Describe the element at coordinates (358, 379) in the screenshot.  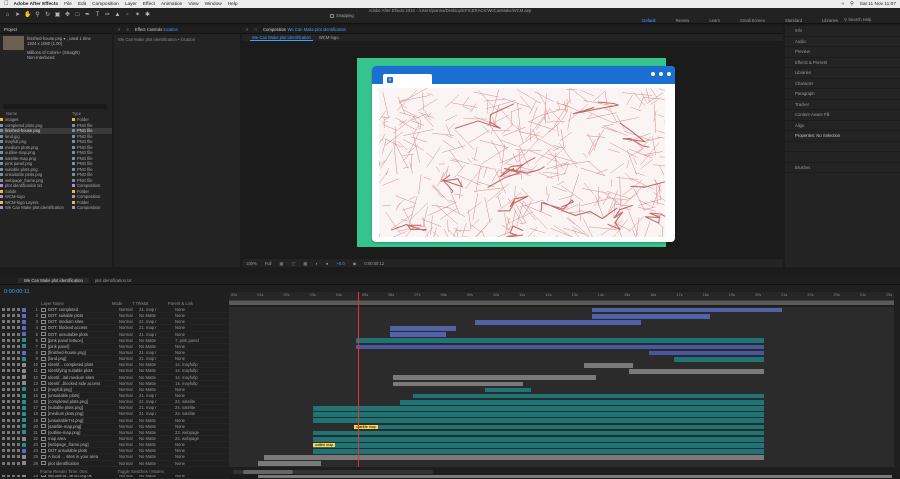
I see `playhead` at that location.